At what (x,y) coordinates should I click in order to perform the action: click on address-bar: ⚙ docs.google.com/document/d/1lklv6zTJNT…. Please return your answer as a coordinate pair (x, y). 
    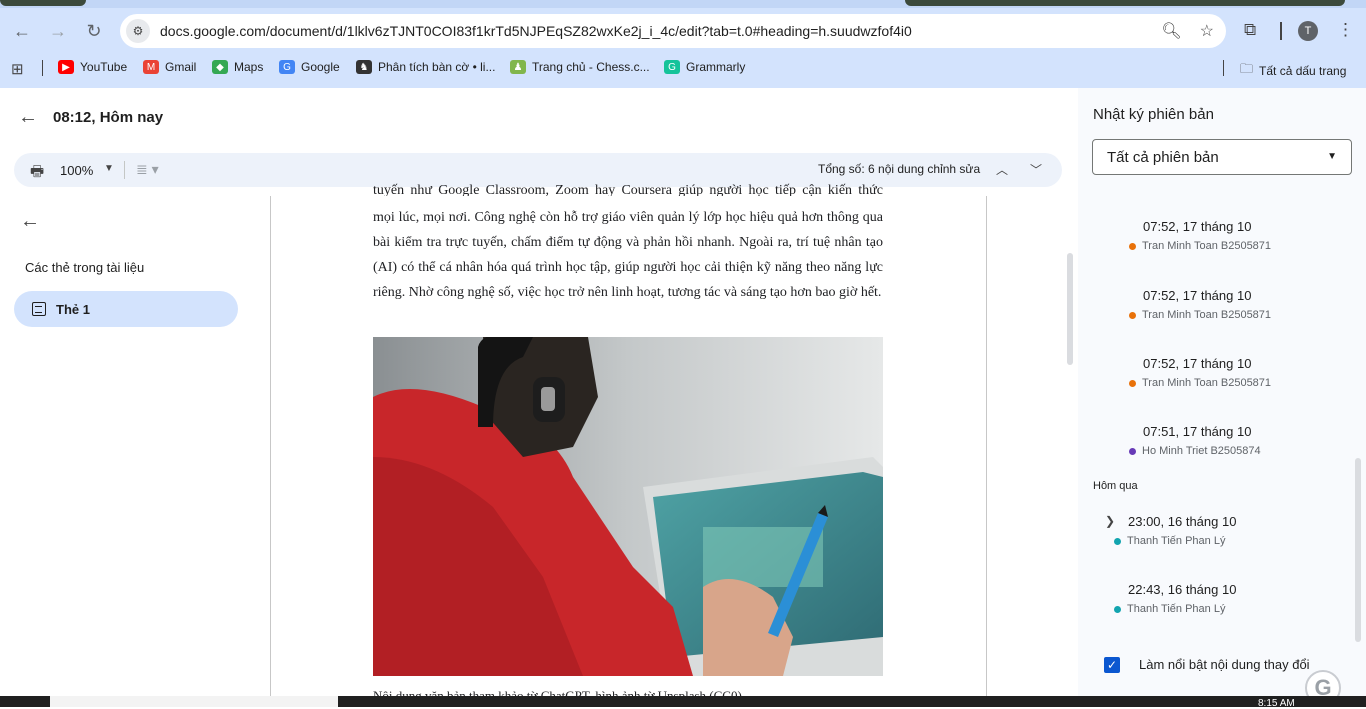
    Looking at the image, I should click on (673, 31).